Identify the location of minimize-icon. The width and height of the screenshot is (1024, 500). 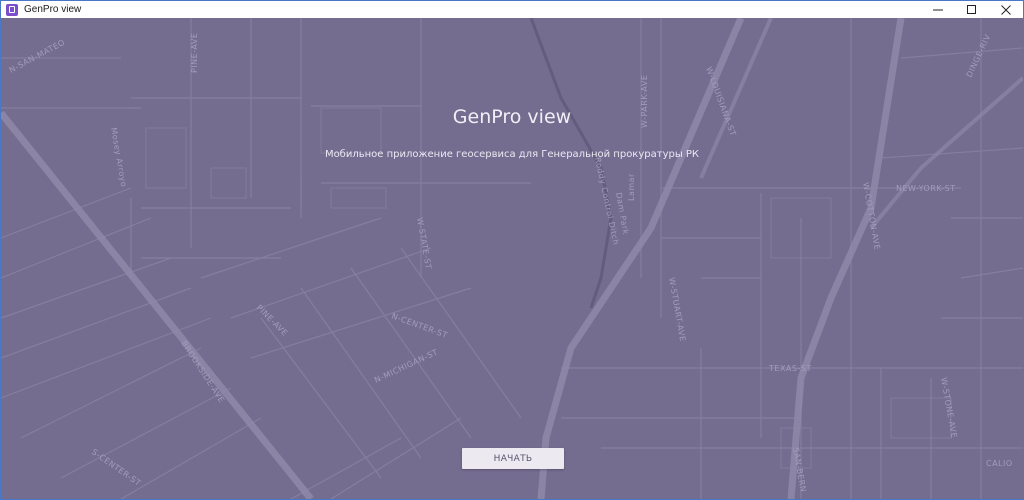
(938, 9).